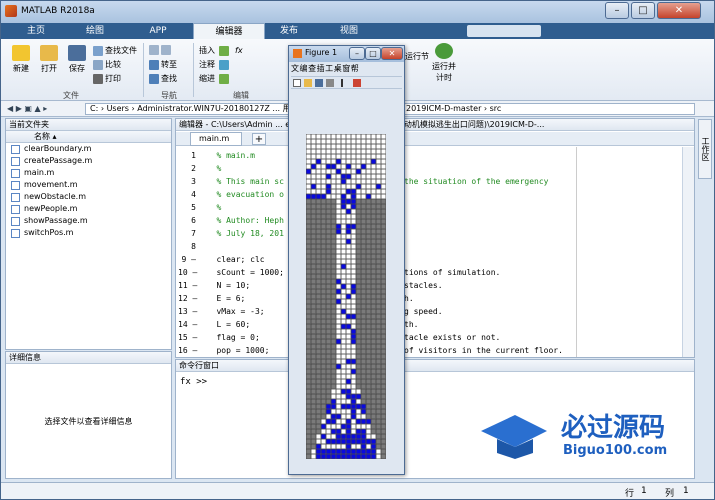 The width and height of the screenshot is (715, 500). I want to click on file-item: newObstacle.m, so click(88, 197).